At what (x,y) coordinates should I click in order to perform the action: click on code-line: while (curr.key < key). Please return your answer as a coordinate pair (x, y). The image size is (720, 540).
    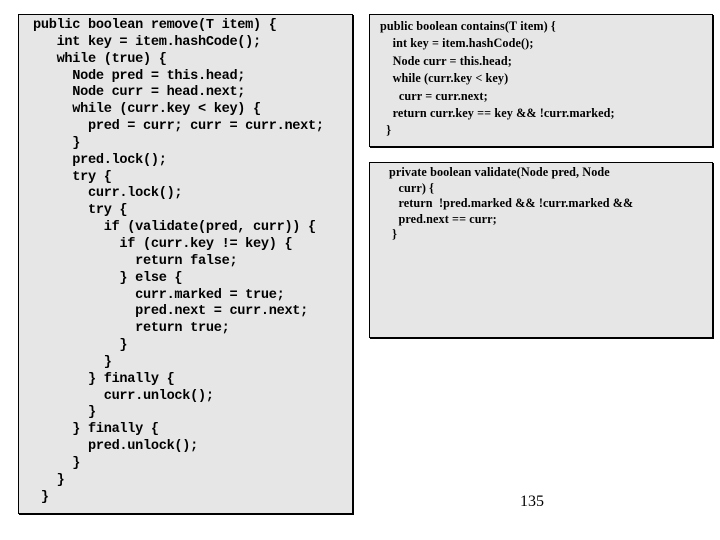
    Looking at the image, I should click on (444, 78).